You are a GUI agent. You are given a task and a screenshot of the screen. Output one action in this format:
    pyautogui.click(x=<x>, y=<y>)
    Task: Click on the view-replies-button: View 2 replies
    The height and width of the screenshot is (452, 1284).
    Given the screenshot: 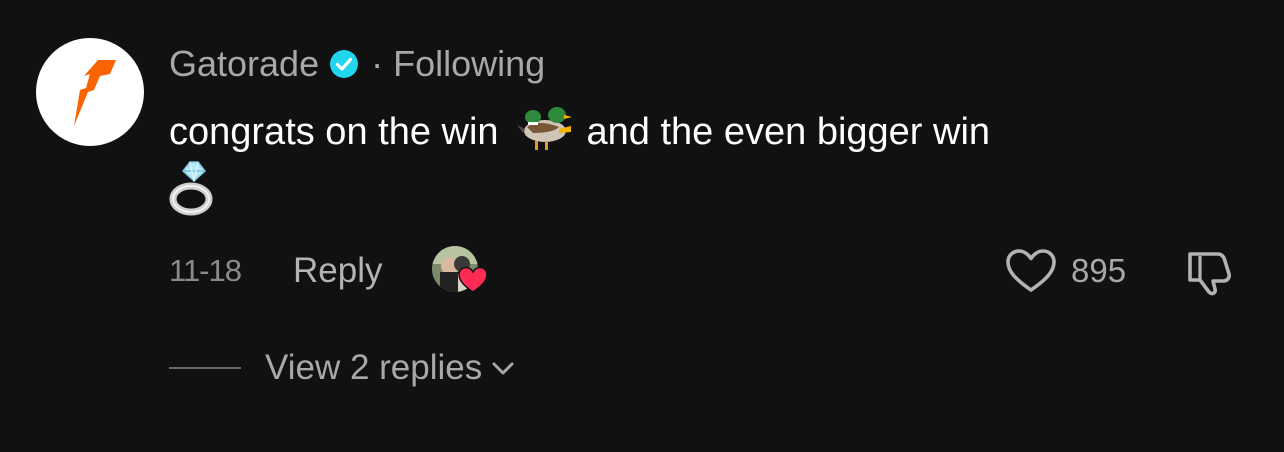 What is the action you would take?
    pyautogui.click(x=342, y=368)
    